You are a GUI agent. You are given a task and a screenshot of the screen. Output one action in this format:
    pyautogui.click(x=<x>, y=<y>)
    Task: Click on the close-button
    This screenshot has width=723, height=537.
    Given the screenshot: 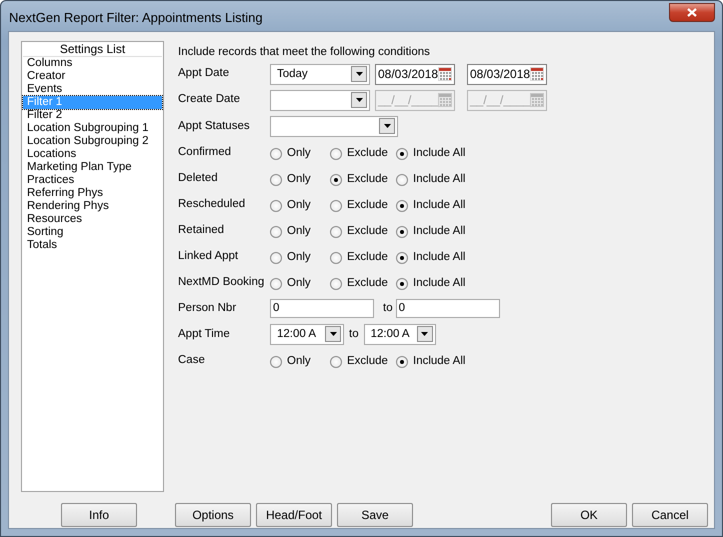 What is the action you would take?
    pyautogui.click(x=692, y=12)
    